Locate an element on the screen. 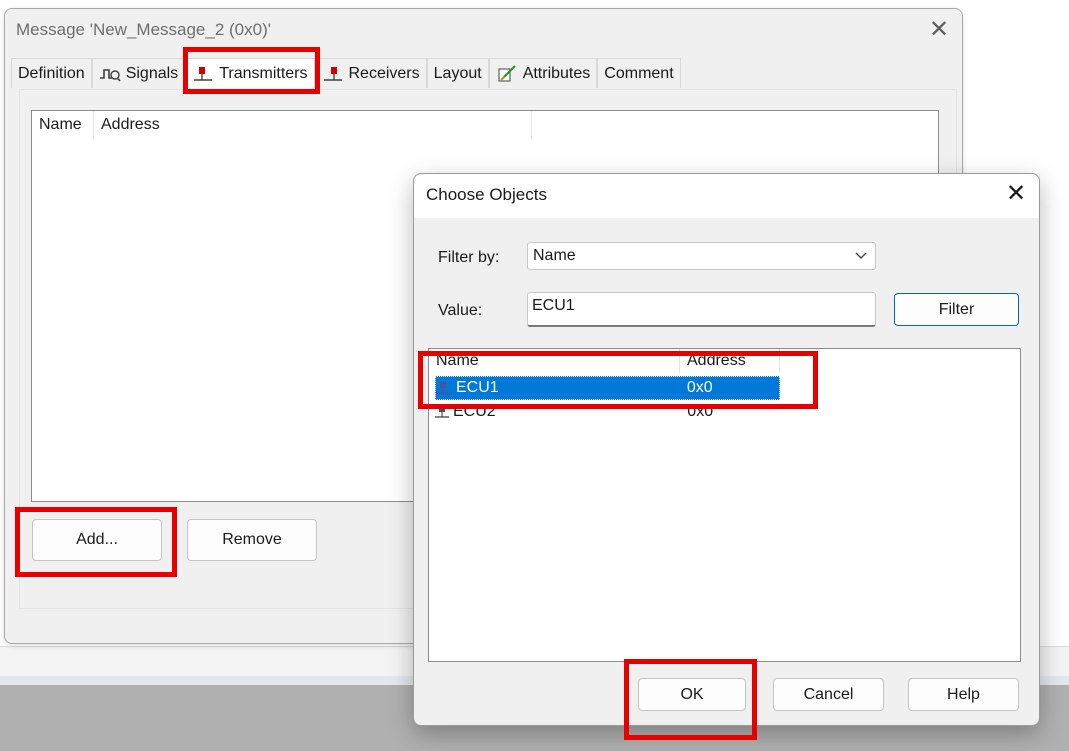 The width and height of the screenshot is (1069, 751). tab-label: Definition is located at coordinates (51, 73).